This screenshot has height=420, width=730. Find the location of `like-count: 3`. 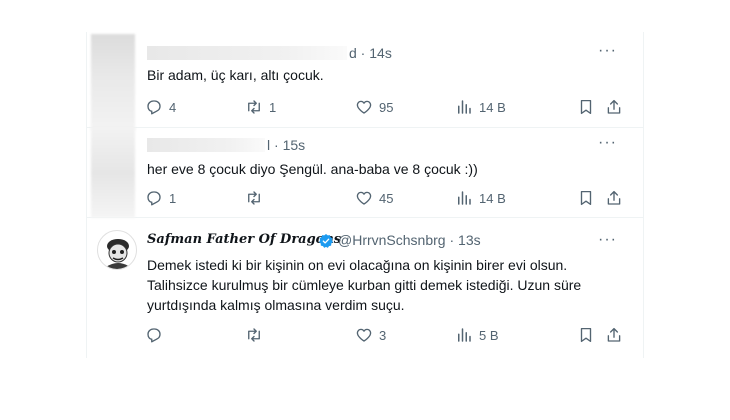

like-count: 3 is located at coordinates (383, 335).